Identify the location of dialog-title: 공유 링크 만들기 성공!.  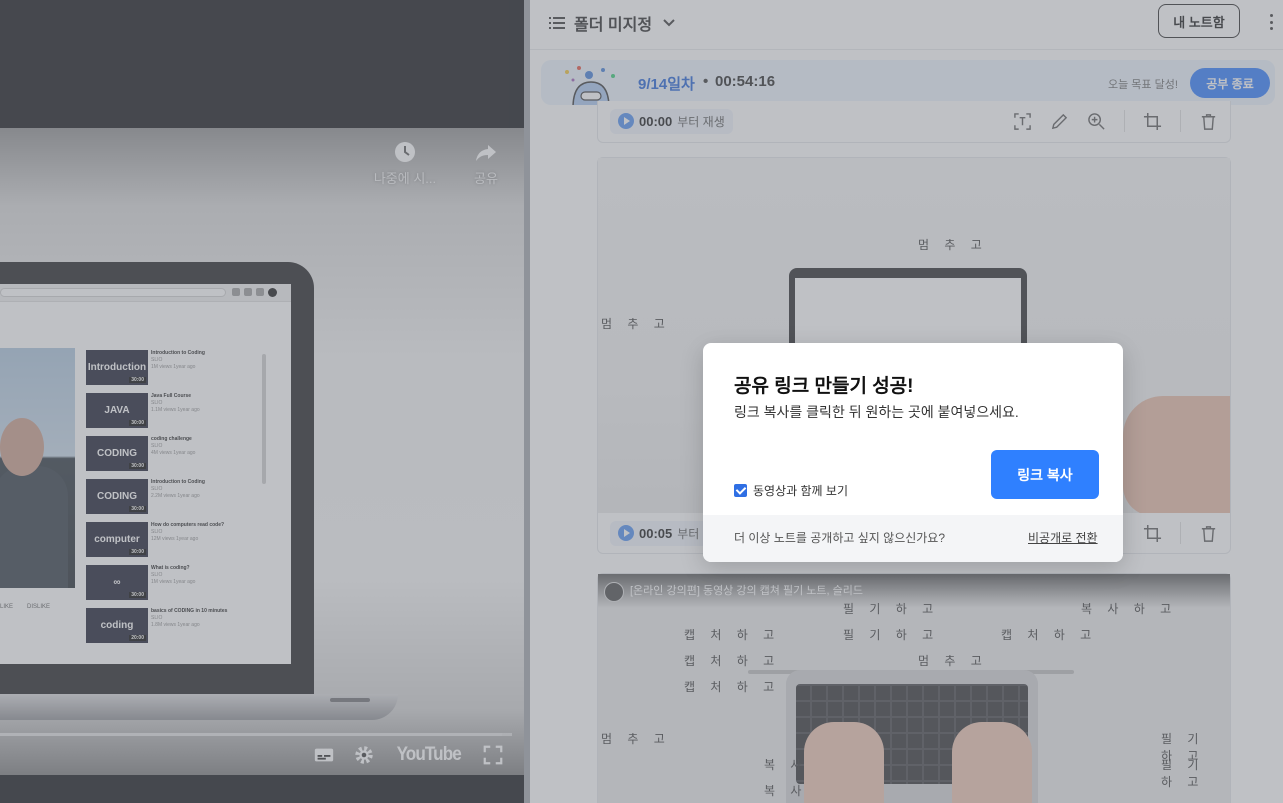
(824, 386).